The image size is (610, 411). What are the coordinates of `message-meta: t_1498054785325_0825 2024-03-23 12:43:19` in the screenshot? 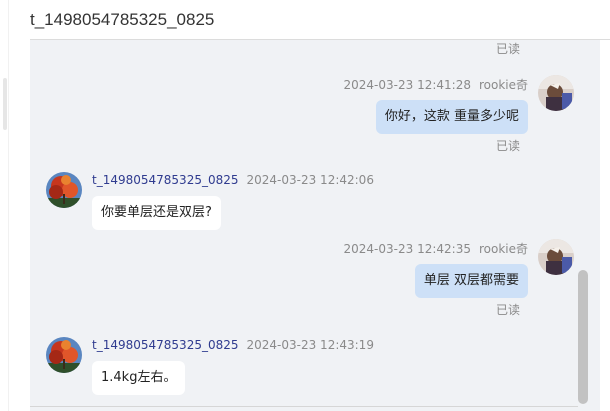 It's located at (233, 345).